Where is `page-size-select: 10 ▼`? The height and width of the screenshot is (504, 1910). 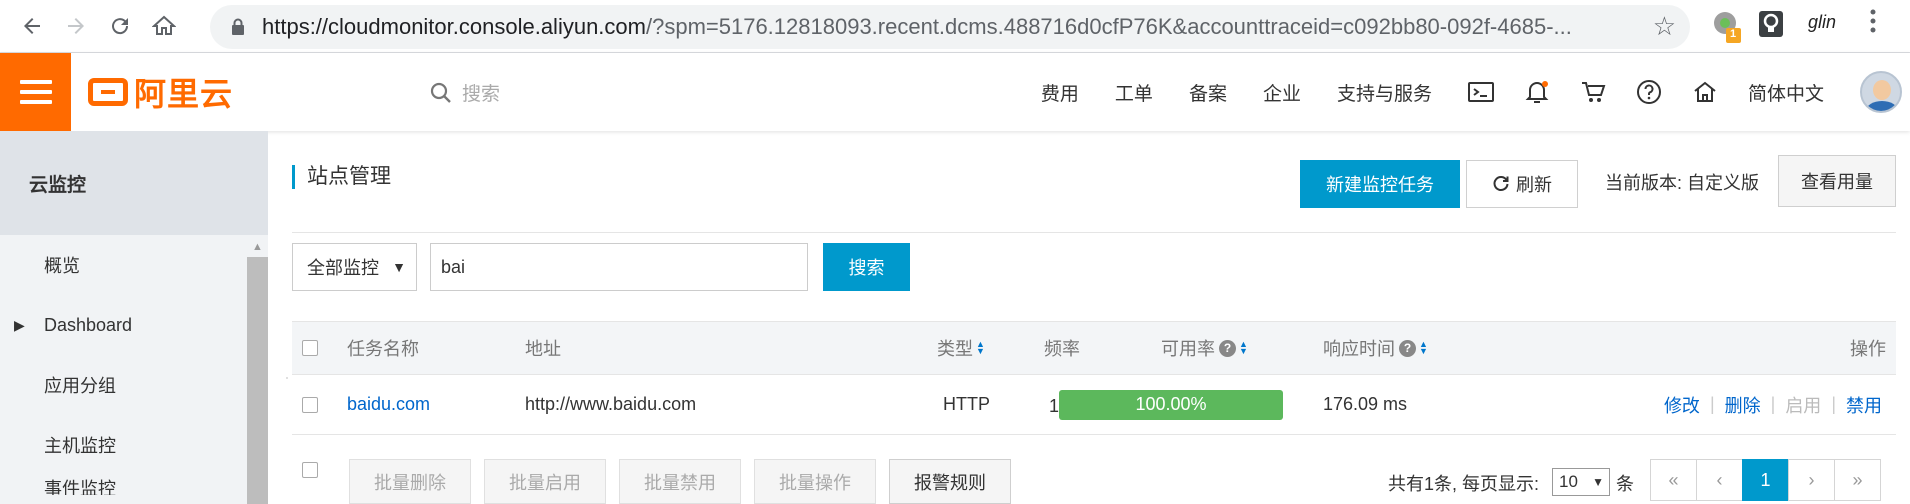 page-size-select: 10 ▼ is located at coordinates (1581, 482).